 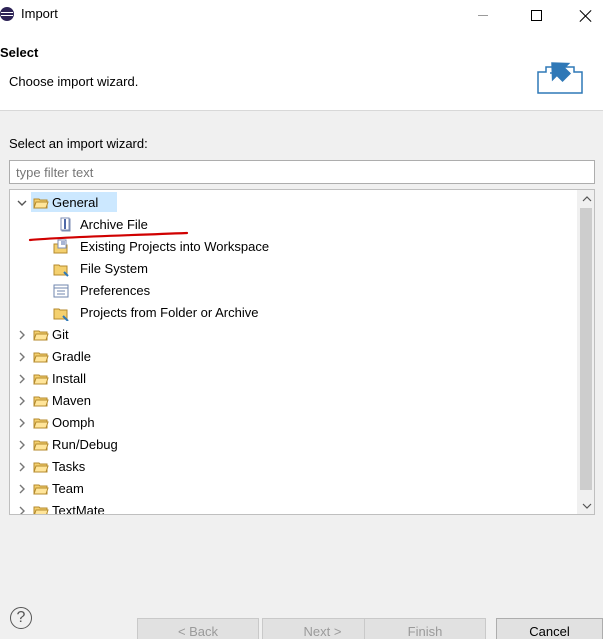 What do you see at coordinates (75, 202) in the screenshot?
I see `tree-label-general: General` at bounding box center [75, 202].